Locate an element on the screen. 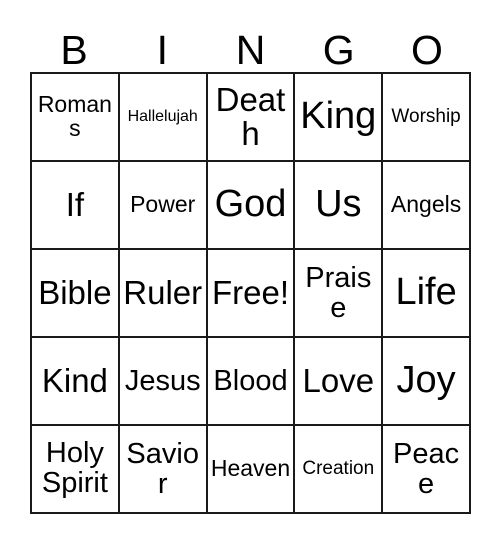 The width and height of the screenshot is (500, 544). bingo-cell: Kind is located at coordinates (76, 382).